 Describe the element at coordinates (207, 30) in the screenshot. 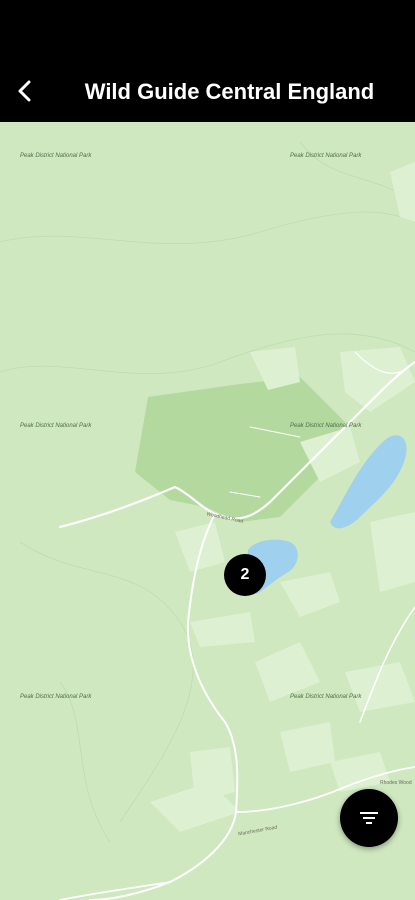

I see `status-bar` at that location.